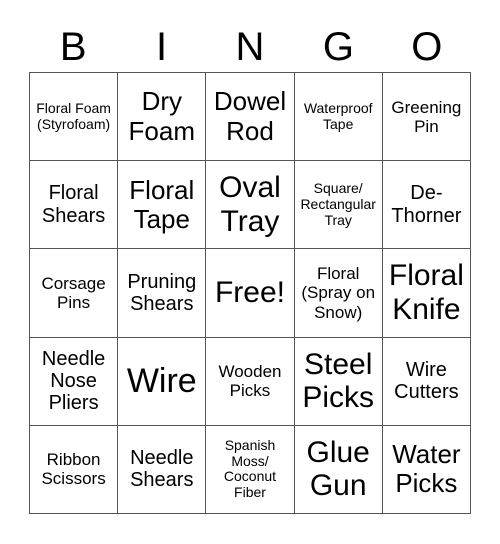  I want to click on header-letter-n: N, so click(250, 47).